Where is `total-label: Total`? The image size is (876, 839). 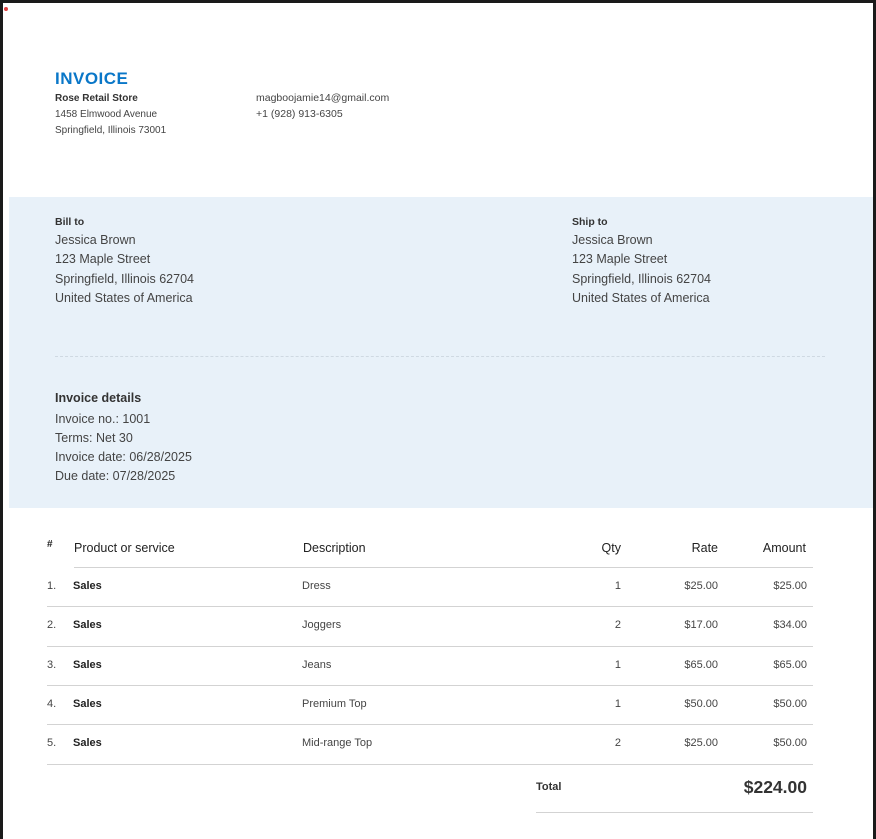
total-label: Total is located at coordinates (549, 787).